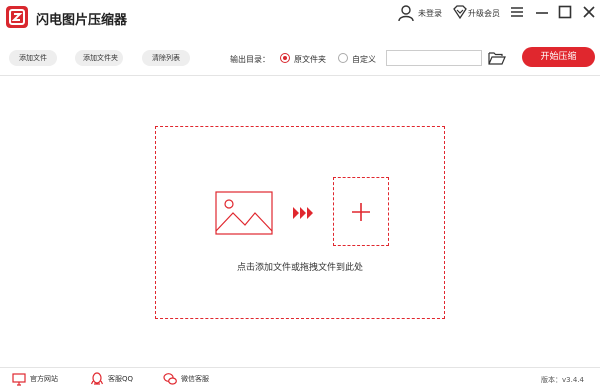  What do you see at coordinates (170, 379) in the screenshot?
I see `wechat-icon` at bounding box center [170, 379].